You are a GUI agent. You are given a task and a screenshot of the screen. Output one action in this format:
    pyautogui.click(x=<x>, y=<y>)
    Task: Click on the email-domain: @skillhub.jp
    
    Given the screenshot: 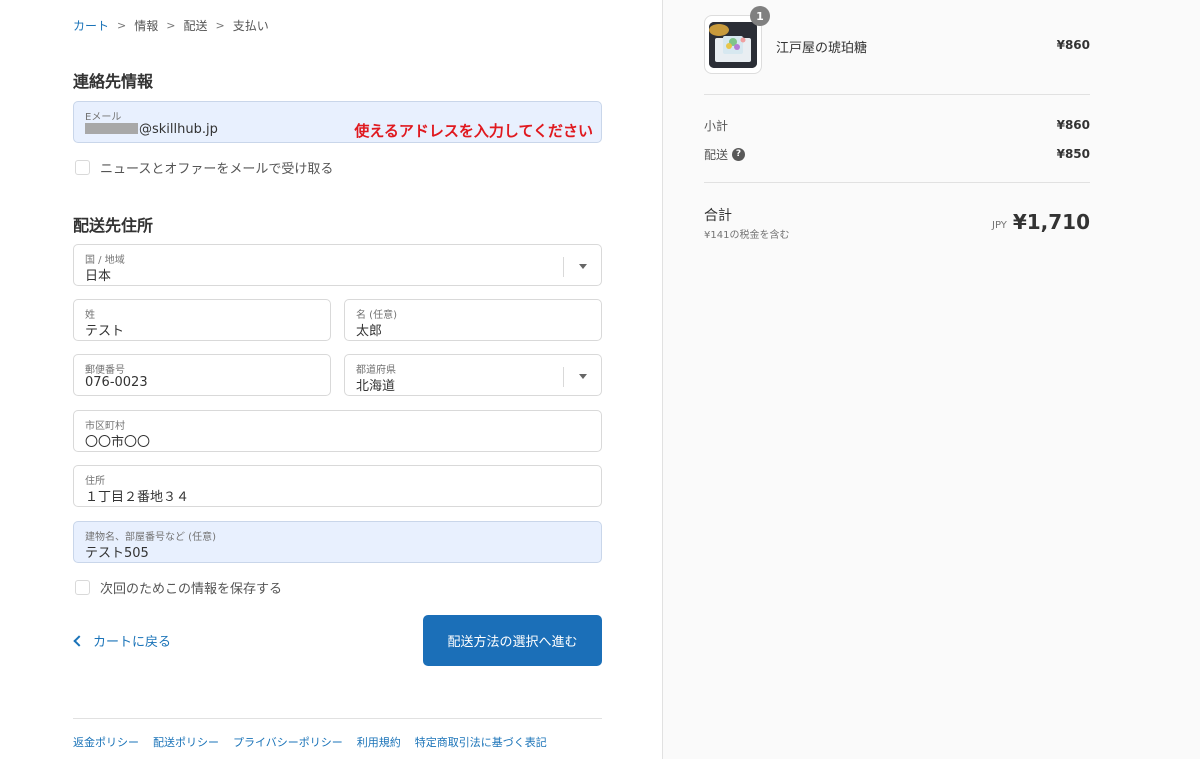 What is the action you would take?
    pyautogui.click(x=178, y=129)
    